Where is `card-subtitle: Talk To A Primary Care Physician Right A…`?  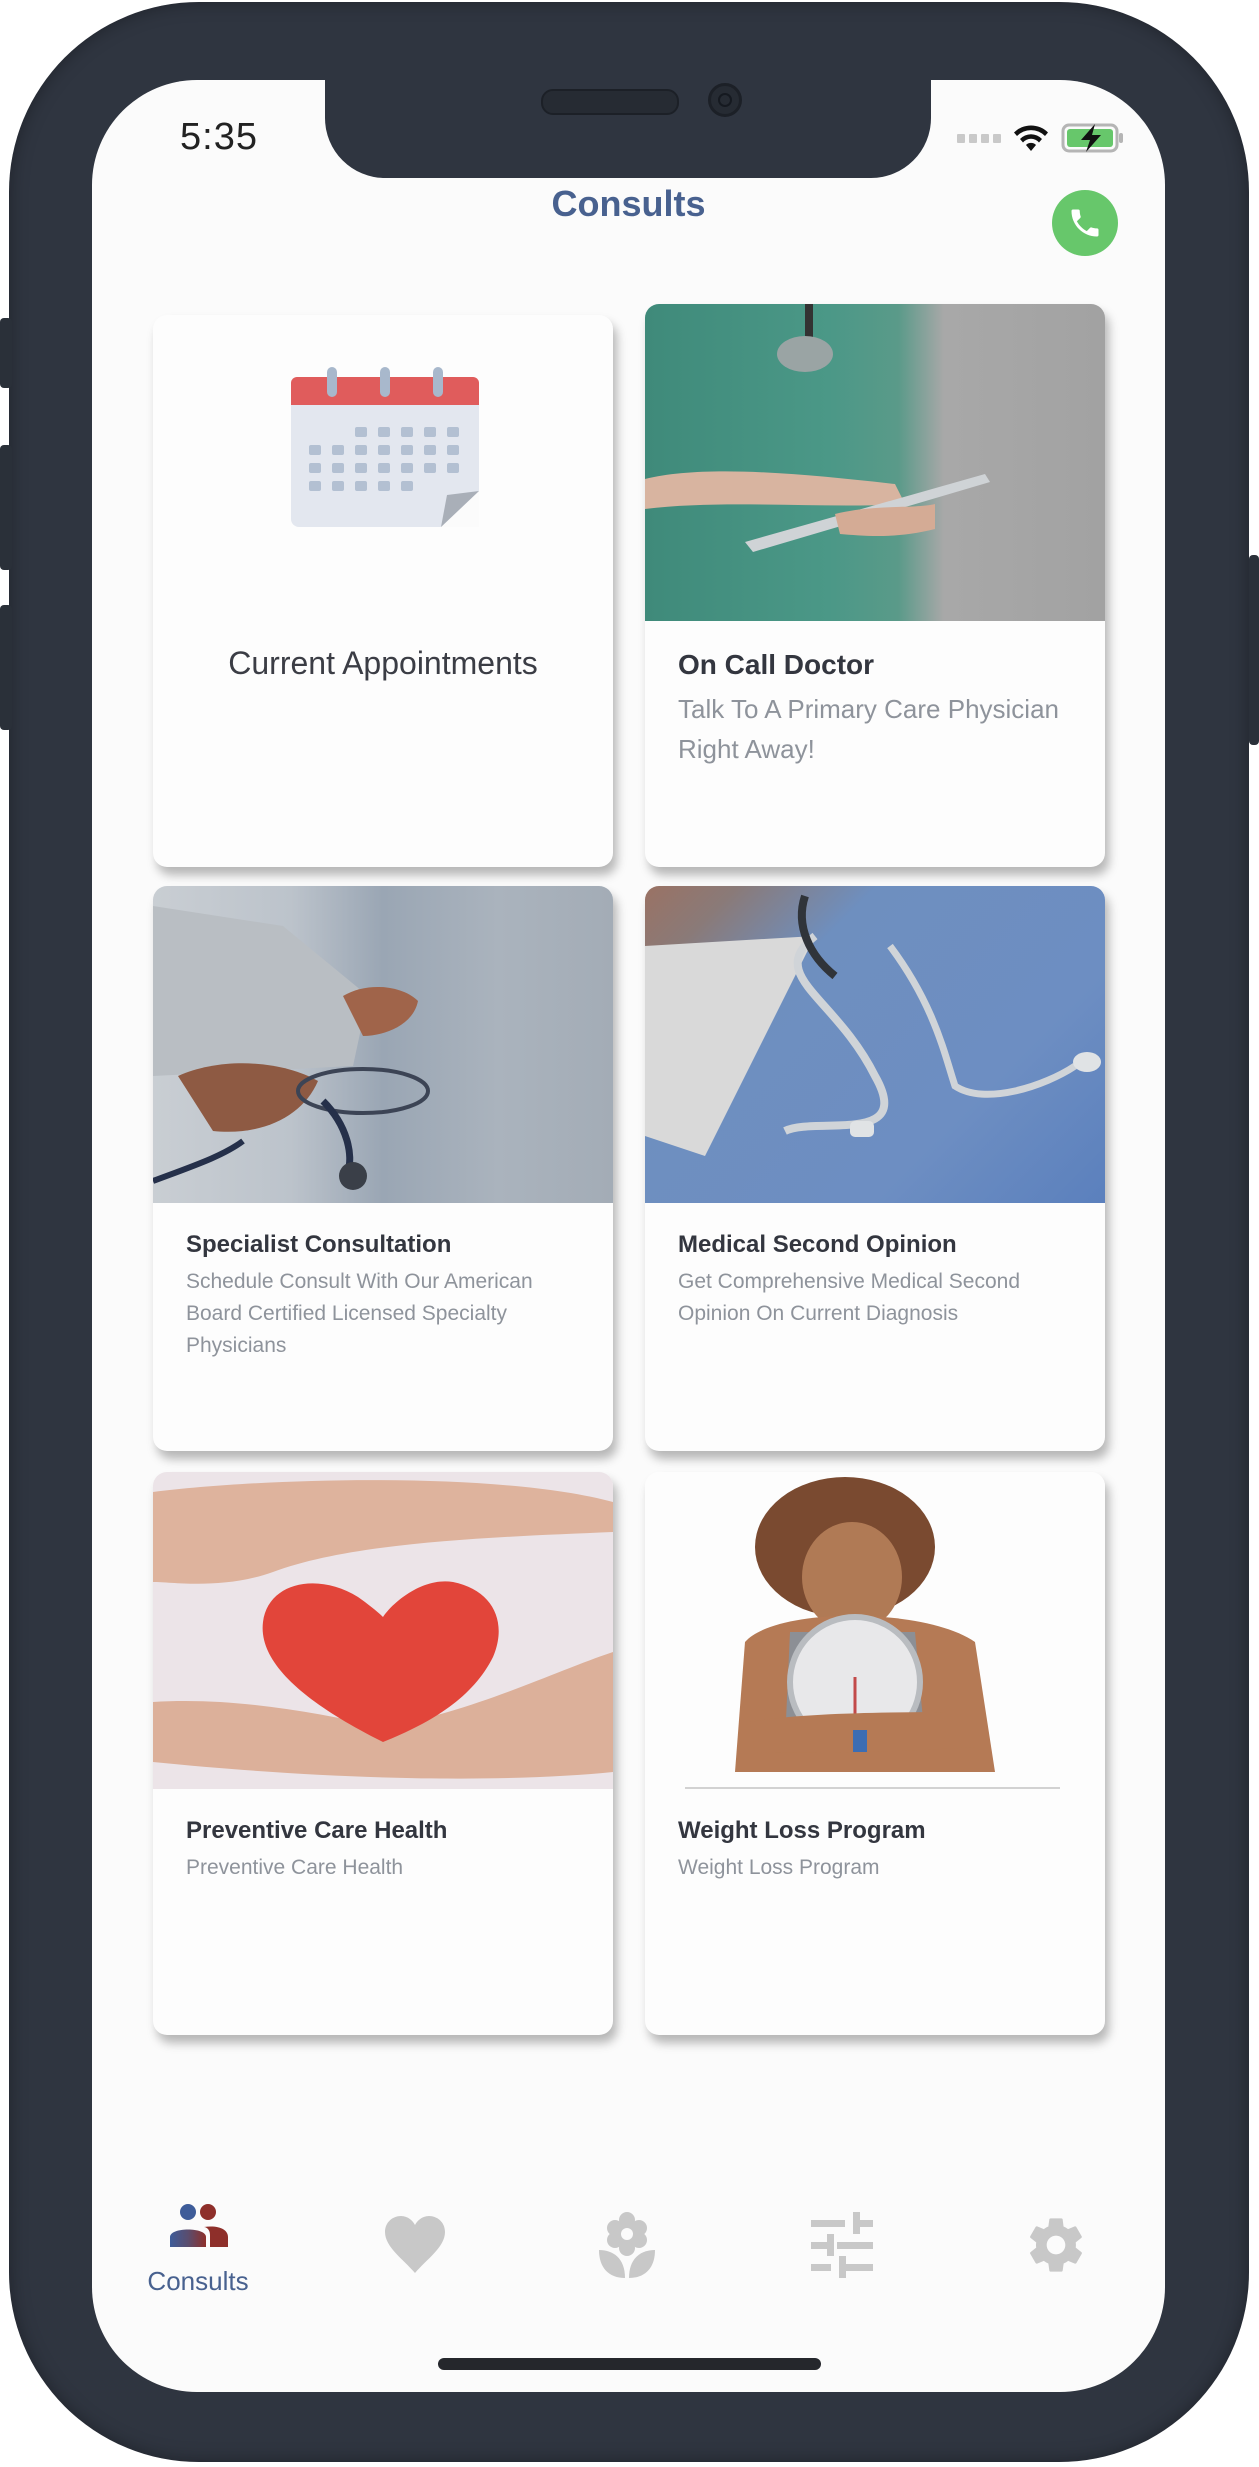 card-subtitle: Talk To A Primary Care Physician Right A… is located at coordinates (868, 729).